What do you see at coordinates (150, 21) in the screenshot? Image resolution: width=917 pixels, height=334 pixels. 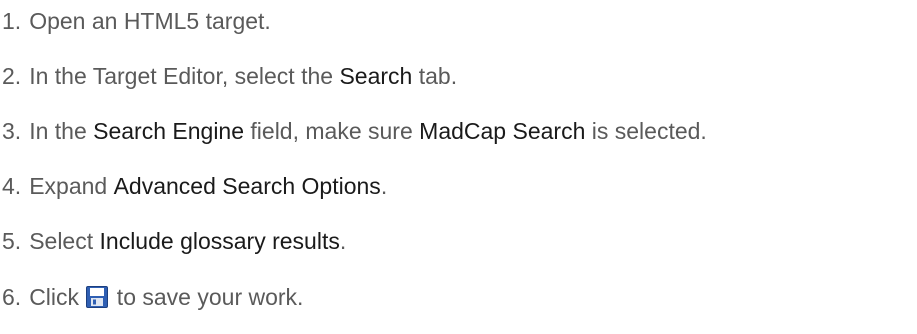 I see `step-text: Open an HTML5 target.` at bounding box center [150, 21].